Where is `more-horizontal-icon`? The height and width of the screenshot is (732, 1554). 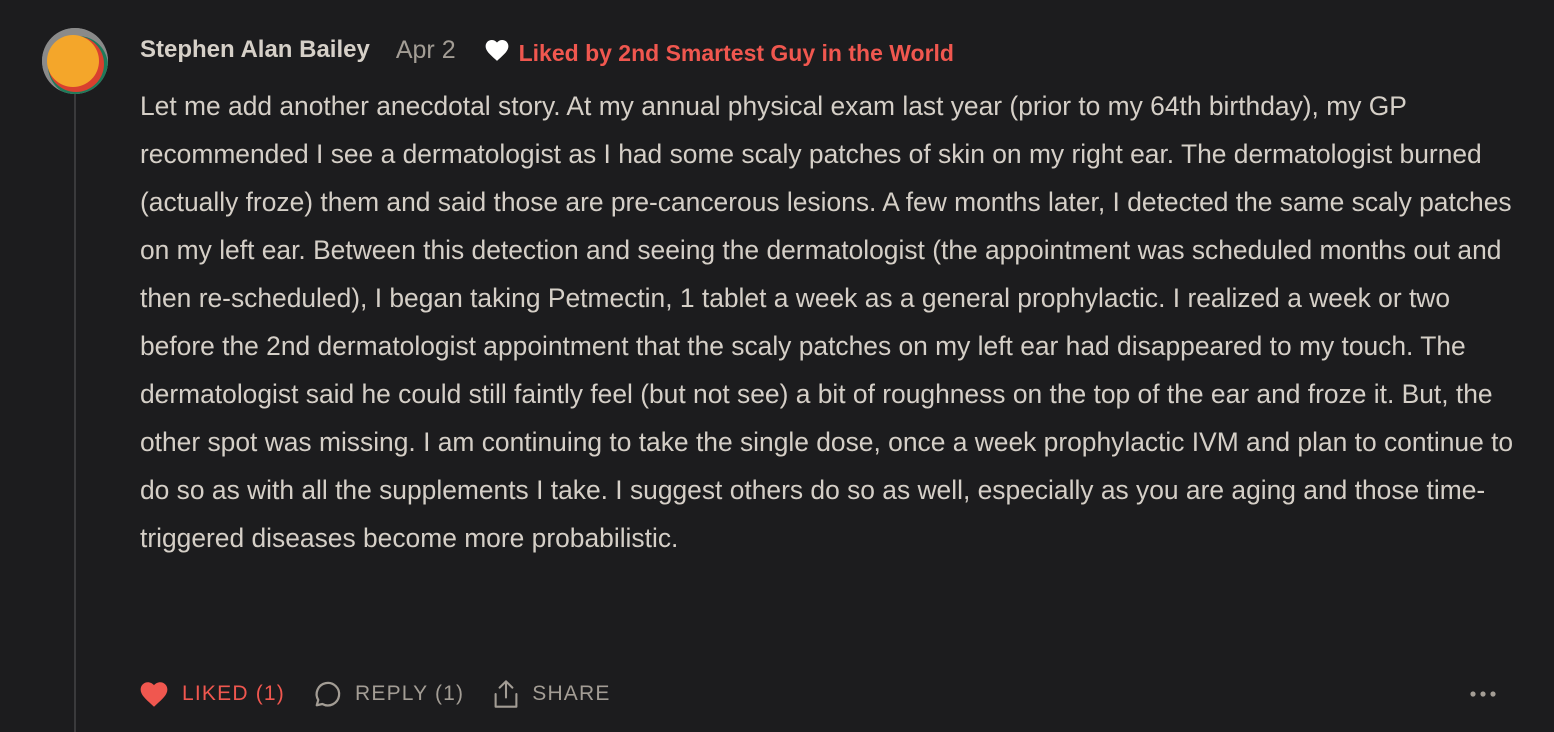
more-horizontal-icon is located at coordinates (1483, 694).